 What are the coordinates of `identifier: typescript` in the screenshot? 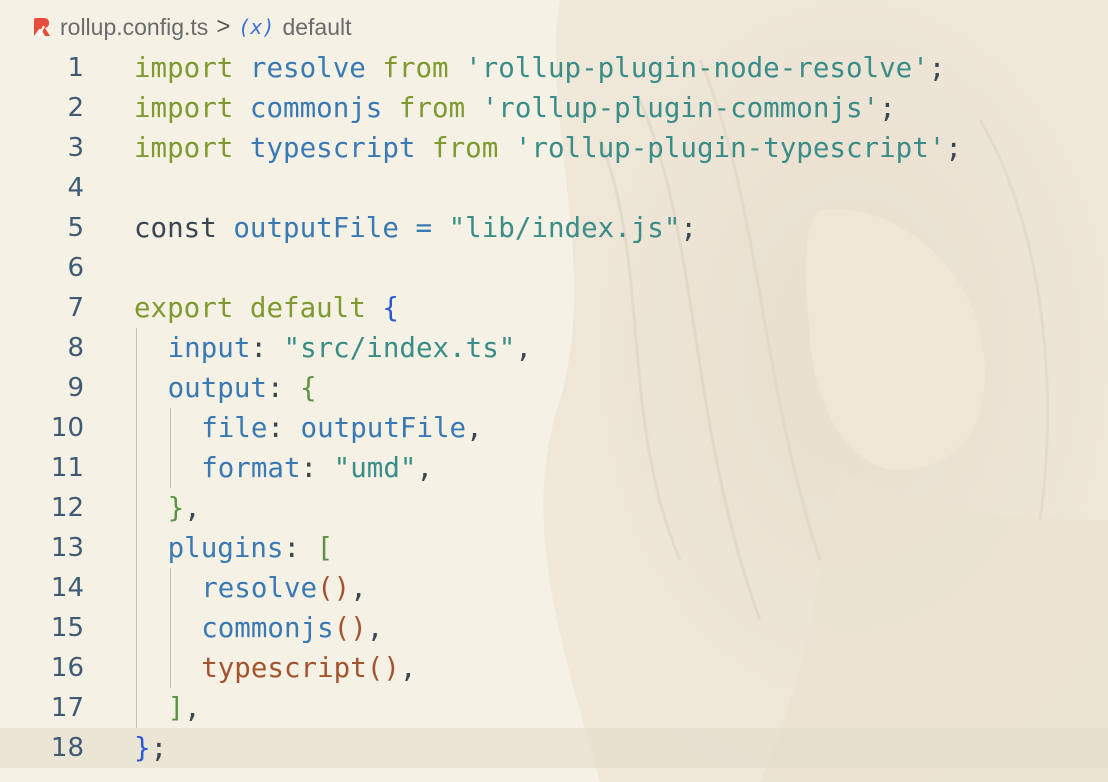 It's located at (332, 148).